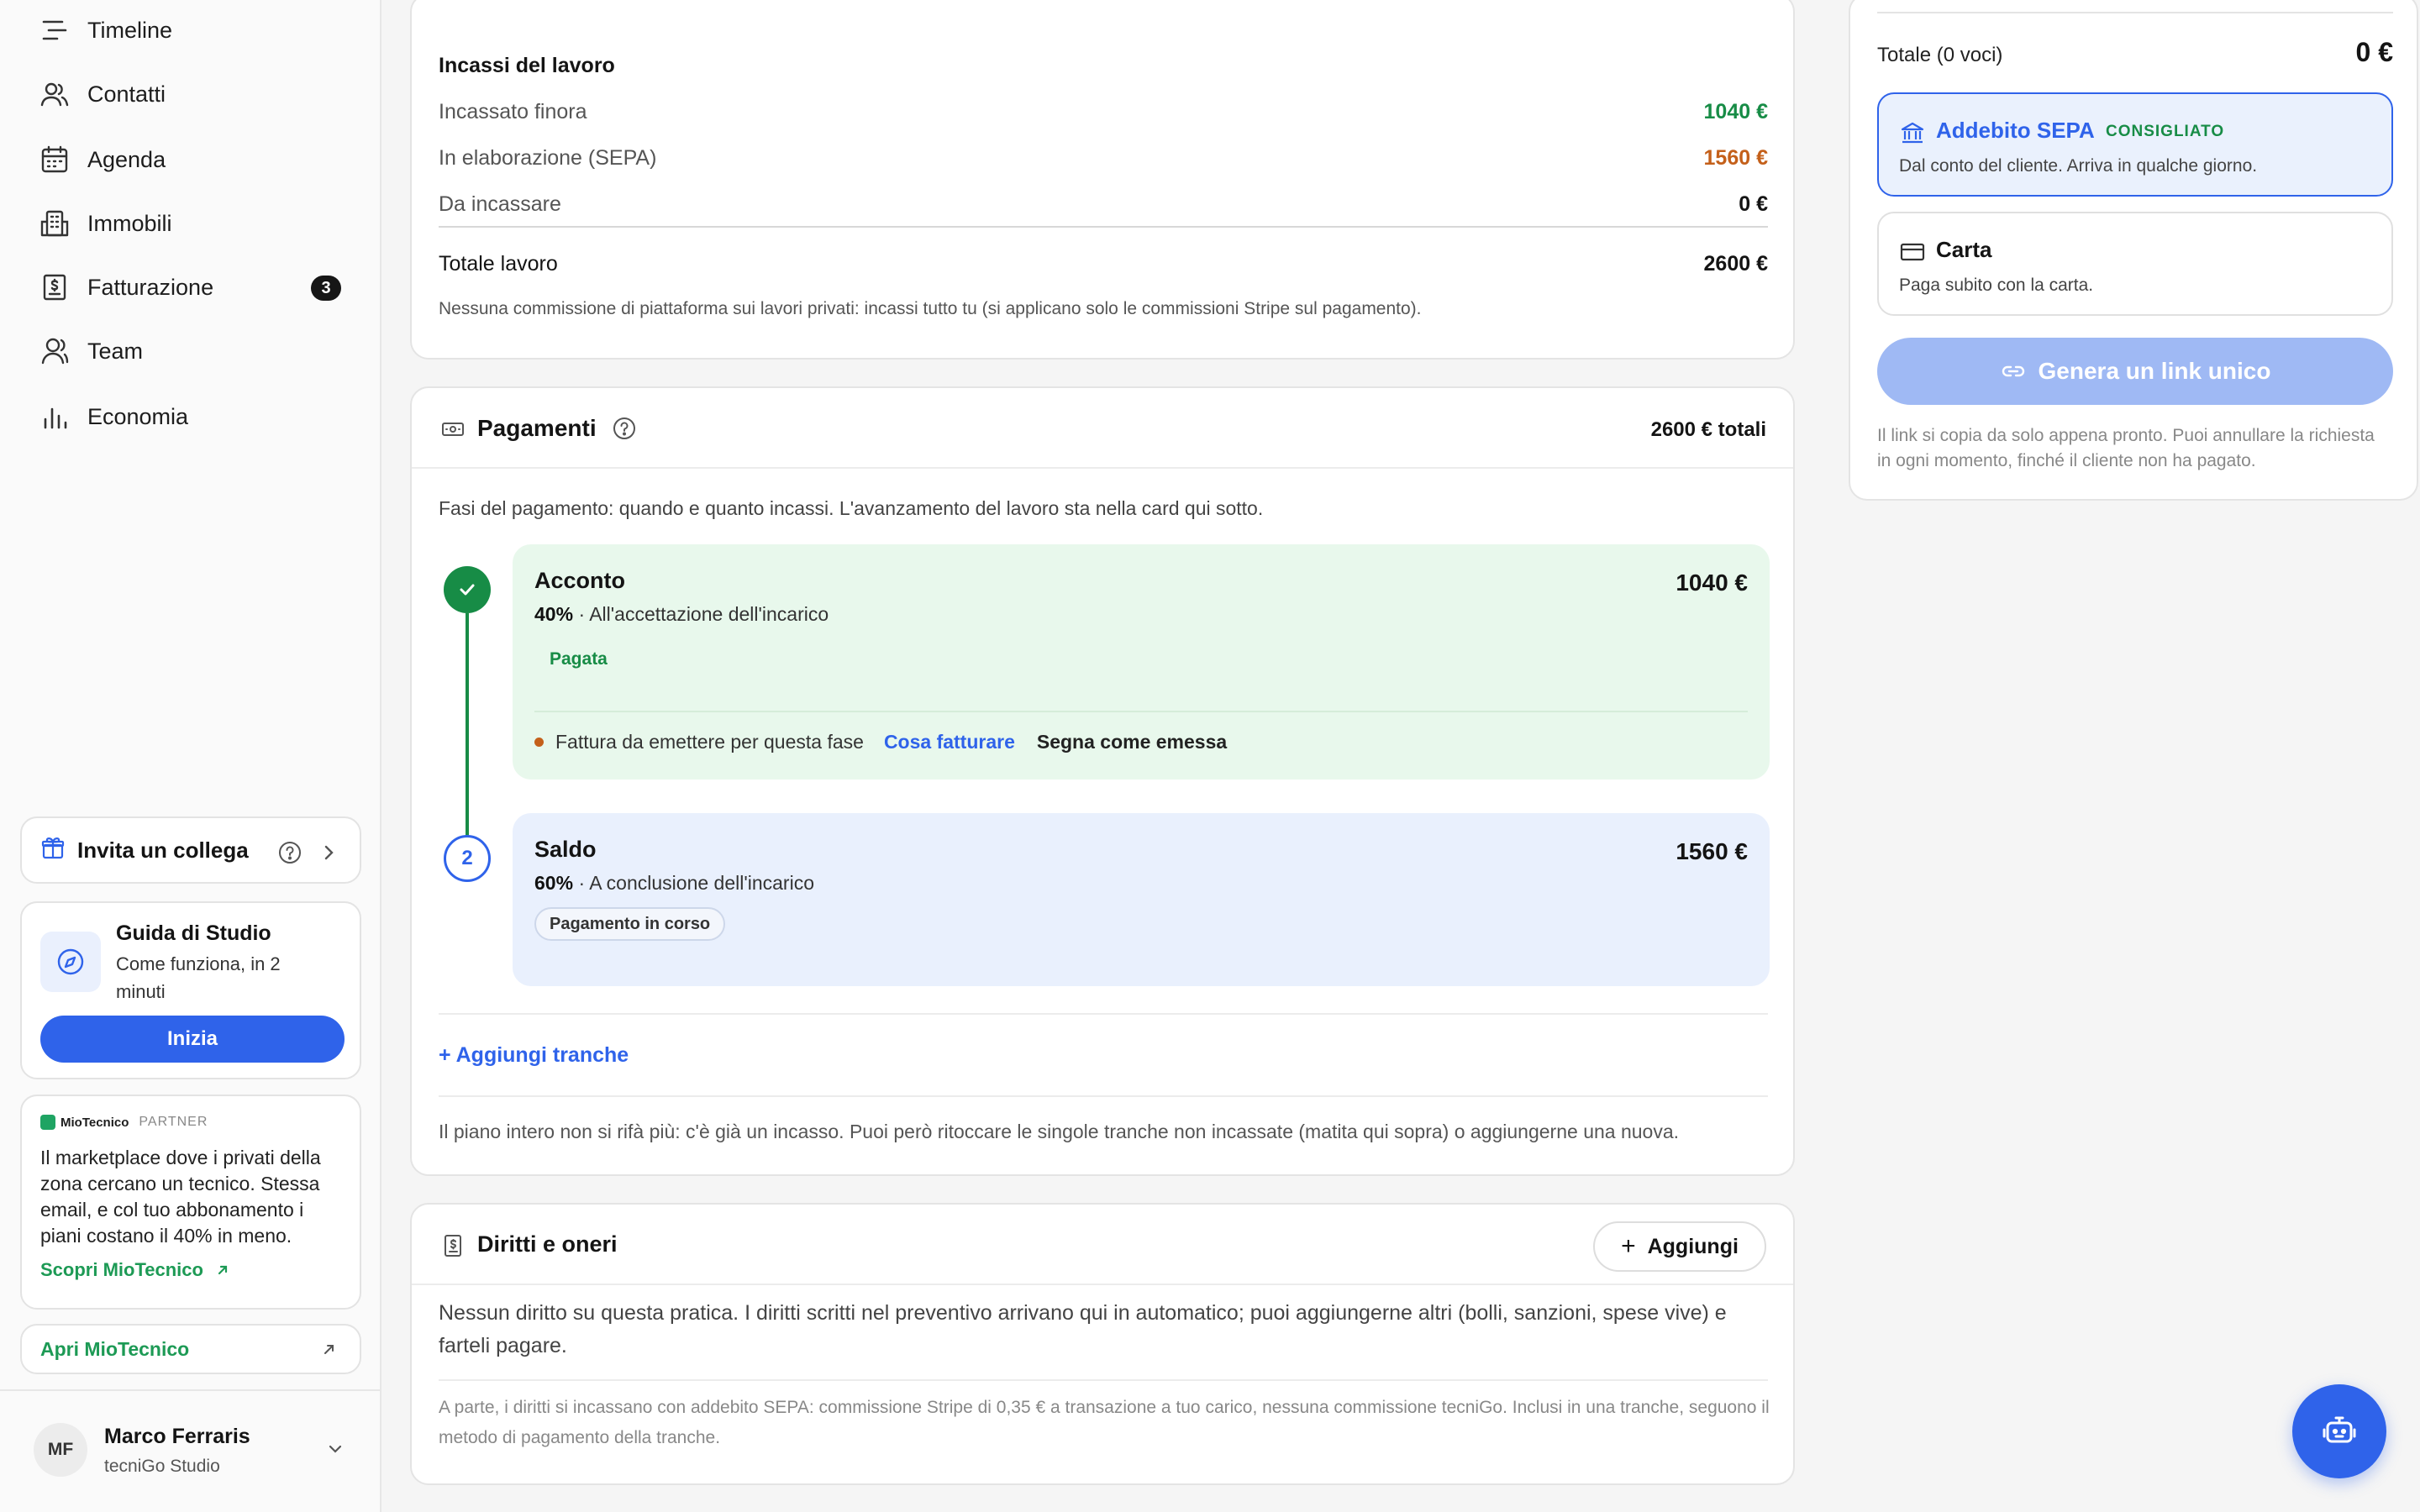 This screenshot has width=2420, height=1512. What do you see at coordinates (498, 264) in the screenshot?
I see `total-label: Totale lavoro` at bounding box center [498, 264].